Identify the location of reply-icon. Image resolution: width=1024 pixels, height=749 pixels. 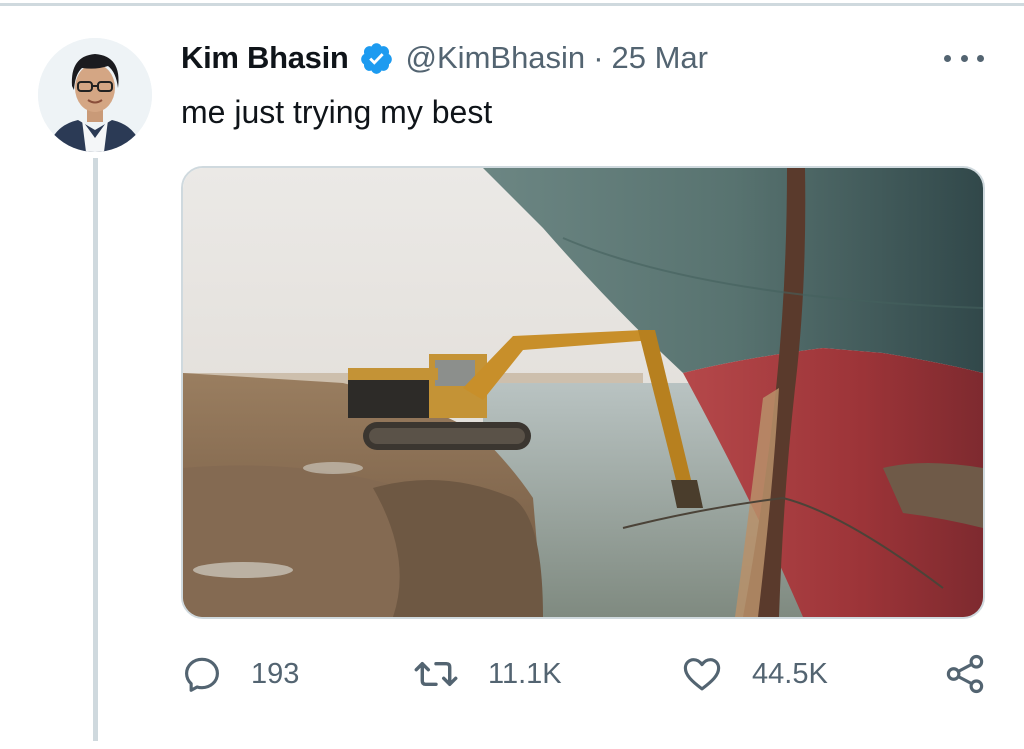
(202, 674).